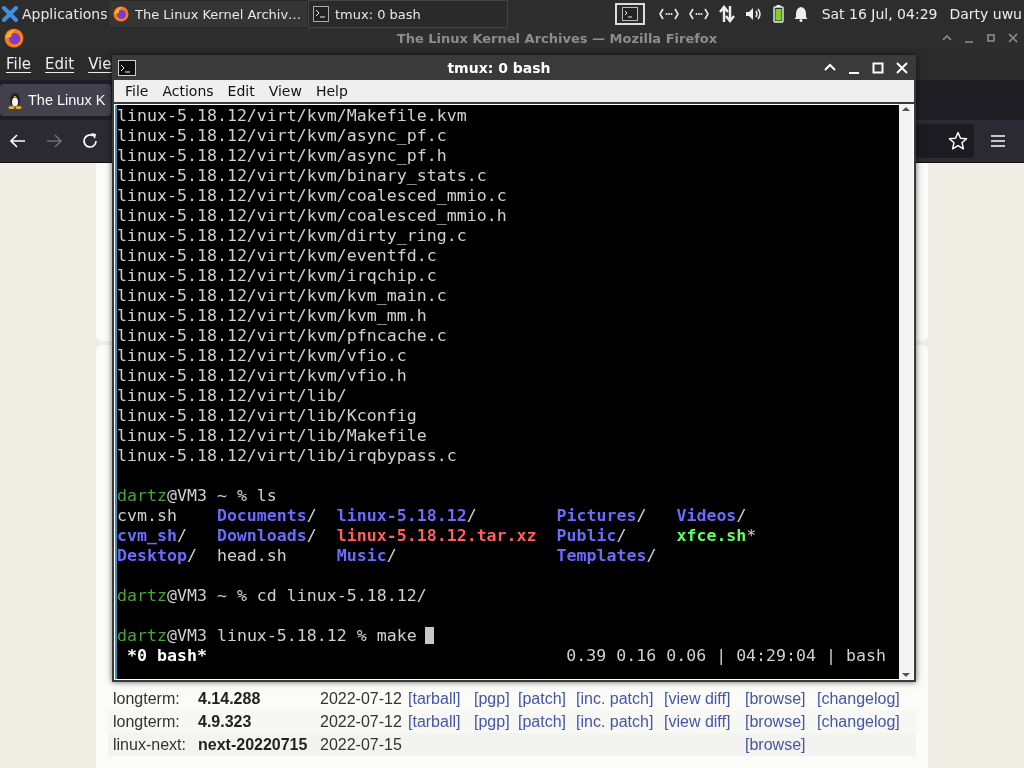  I want to click on terminal-line: linux-5.18.12/virt/kvm/binary_stats.c, so click(302, 176).